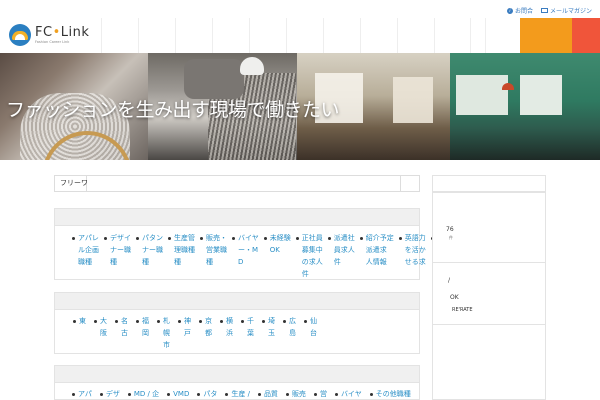 This screenshot has height=400, width=600. I want to click on logo-title: FC•Link, so click(62, 32).